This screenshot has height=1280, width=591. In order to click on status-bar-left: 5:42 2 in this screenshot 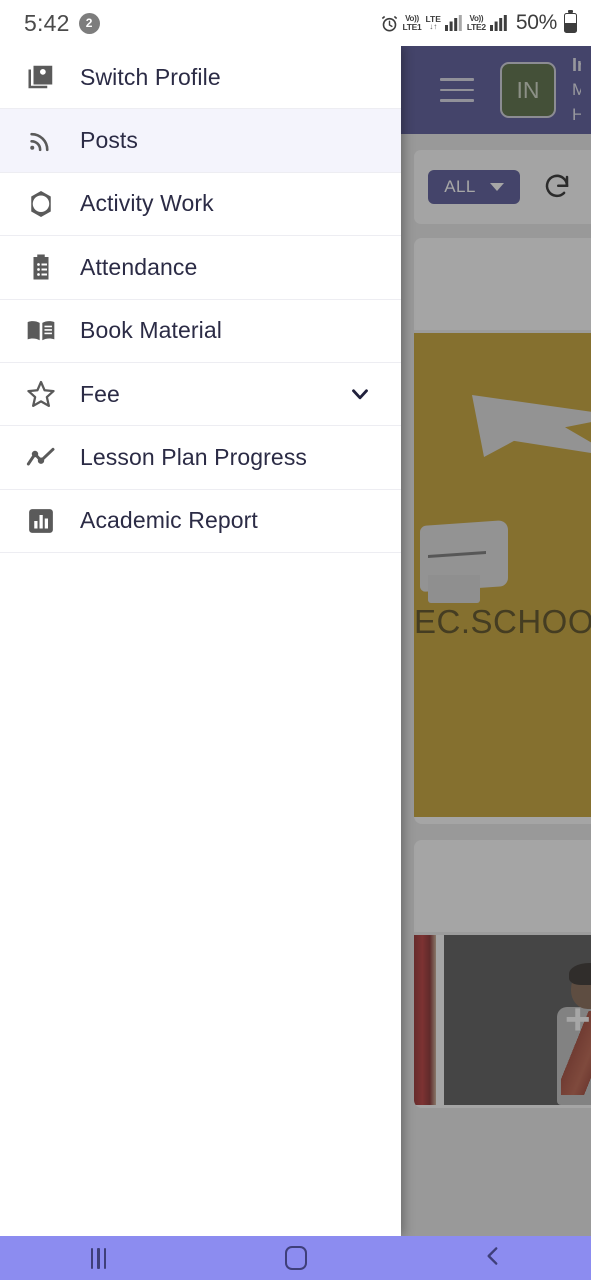, I will do `click(62, 23)`.